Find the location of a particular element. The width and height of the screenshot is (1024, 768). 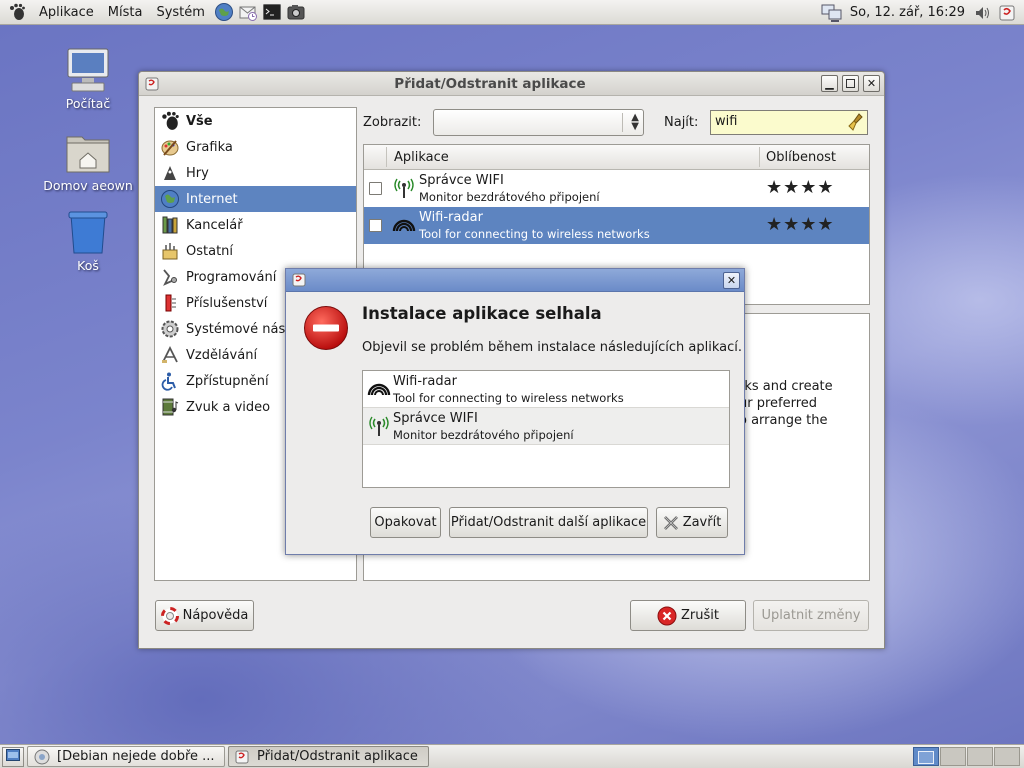

show-desktop-icon is located at coordinates (13, 756).